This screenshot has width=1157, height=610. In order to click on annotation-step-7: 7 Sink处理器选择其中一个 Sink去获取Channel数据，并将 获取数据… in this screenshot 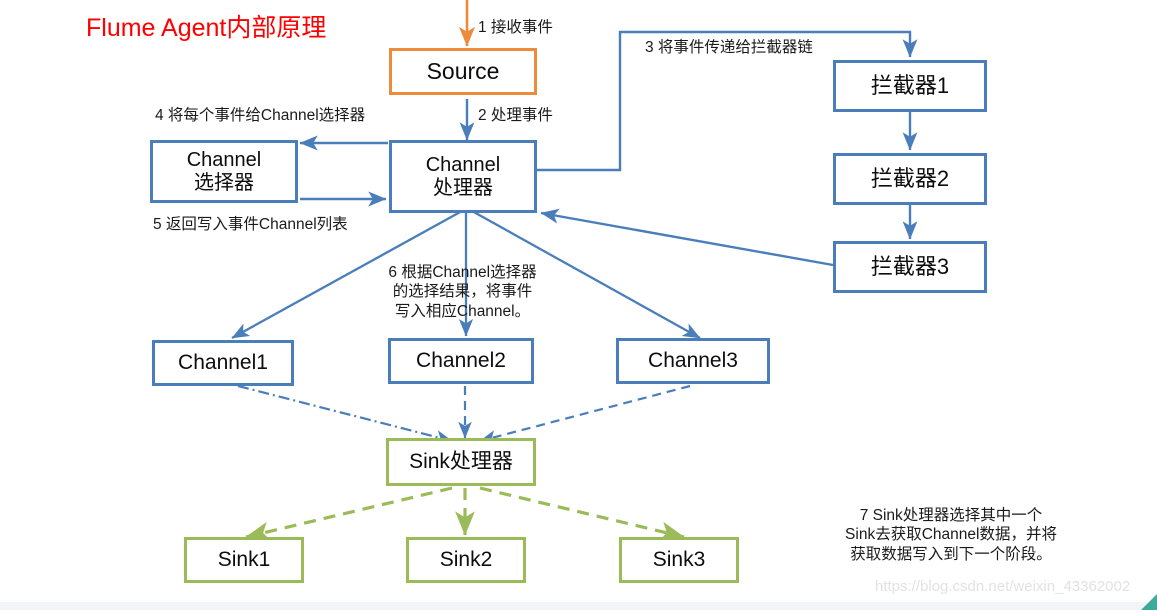, I will do `click(951, 535)`.